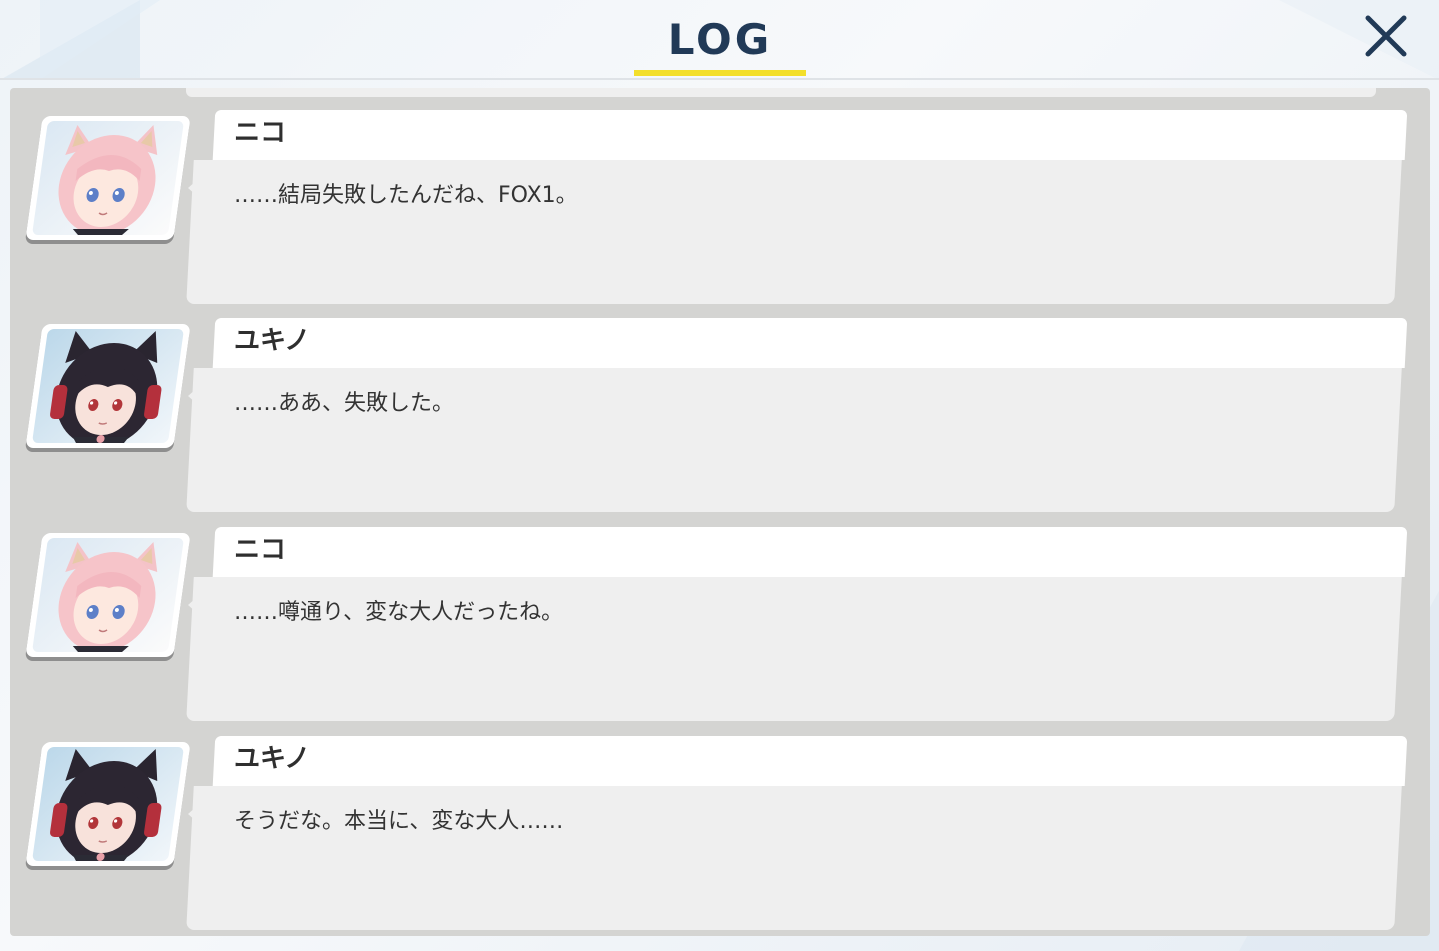 The image size is (1439, 951). I want to click on message-text: ……噂通り、変な大人だったね。, so click(399, 612).